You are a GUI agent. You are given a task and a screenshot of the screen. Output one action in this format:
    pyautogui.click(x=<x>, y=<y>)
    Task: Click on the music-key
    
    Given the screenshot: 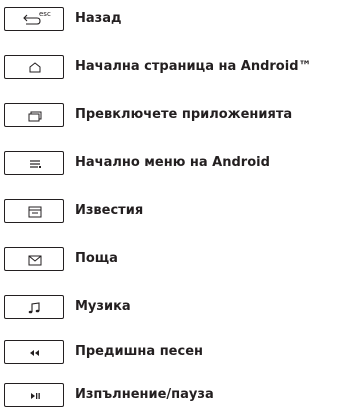 What is the action you would take?
    pyautogui.click(x=34, y=307)
    